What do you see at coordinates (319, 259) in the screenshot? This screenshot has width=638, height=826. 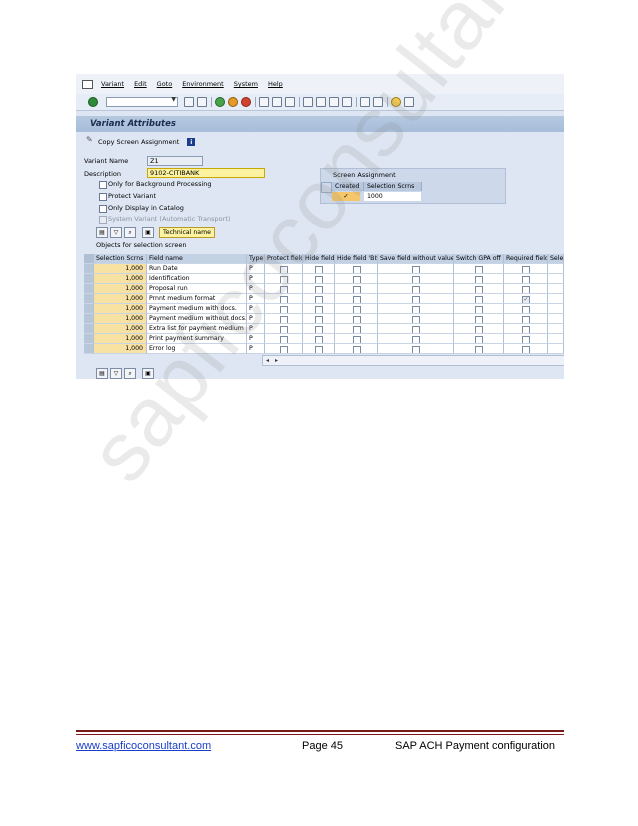 I see `col-header: Hide field` at bounding box center [319, 259].